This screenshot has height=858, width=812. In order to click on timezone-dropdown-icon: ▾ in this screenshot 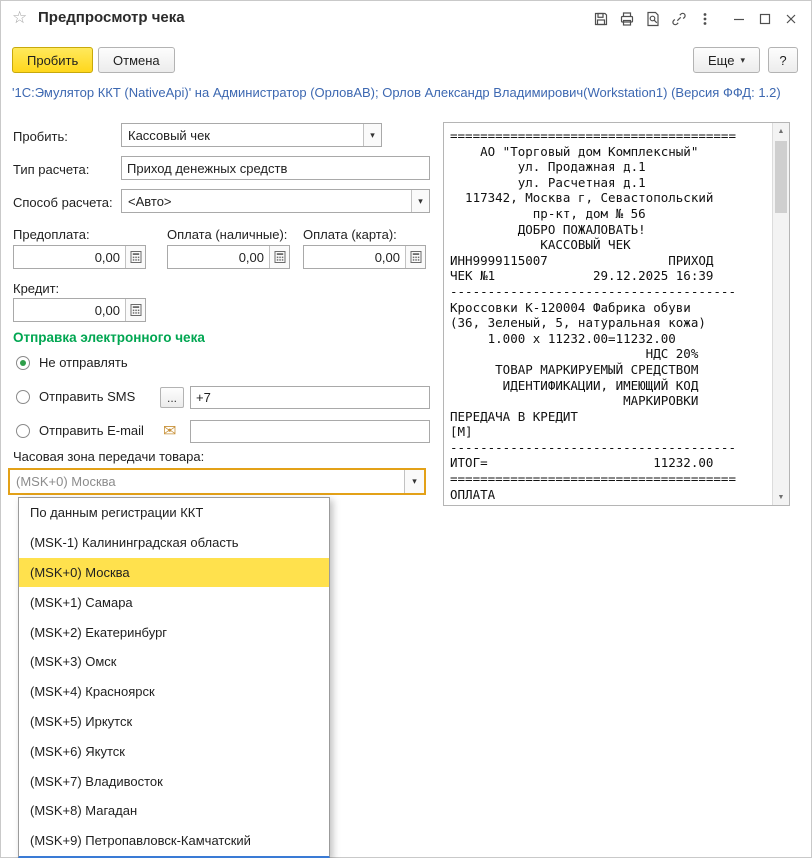, I will do `click(414, 481)`.